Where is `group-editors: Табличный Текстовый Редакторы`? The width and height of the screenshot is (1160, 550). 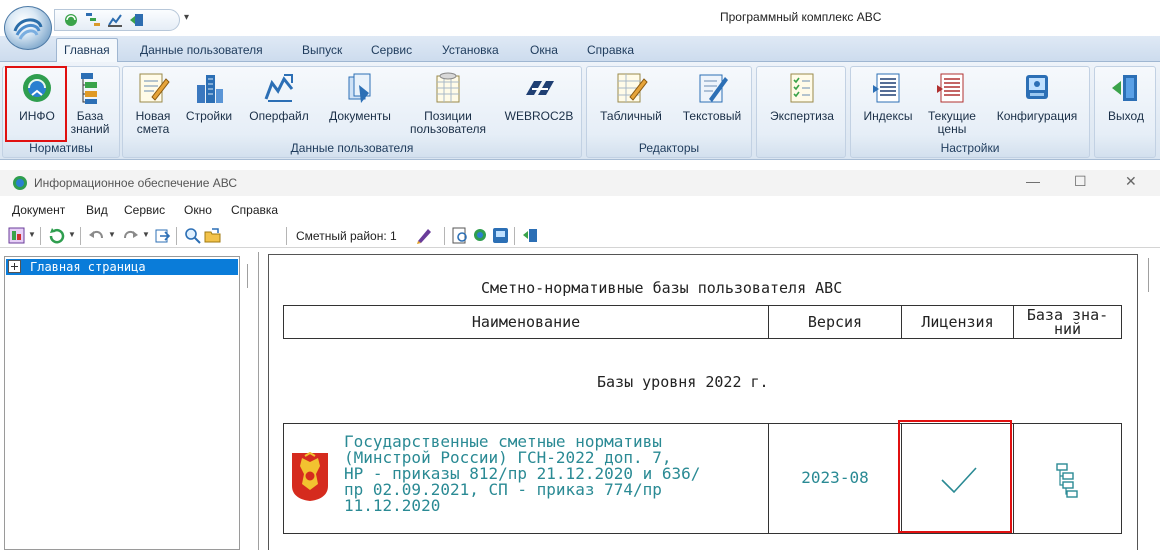
group-editors: Табличный Текстовый Редакторы is located at coordinates (669, 112).